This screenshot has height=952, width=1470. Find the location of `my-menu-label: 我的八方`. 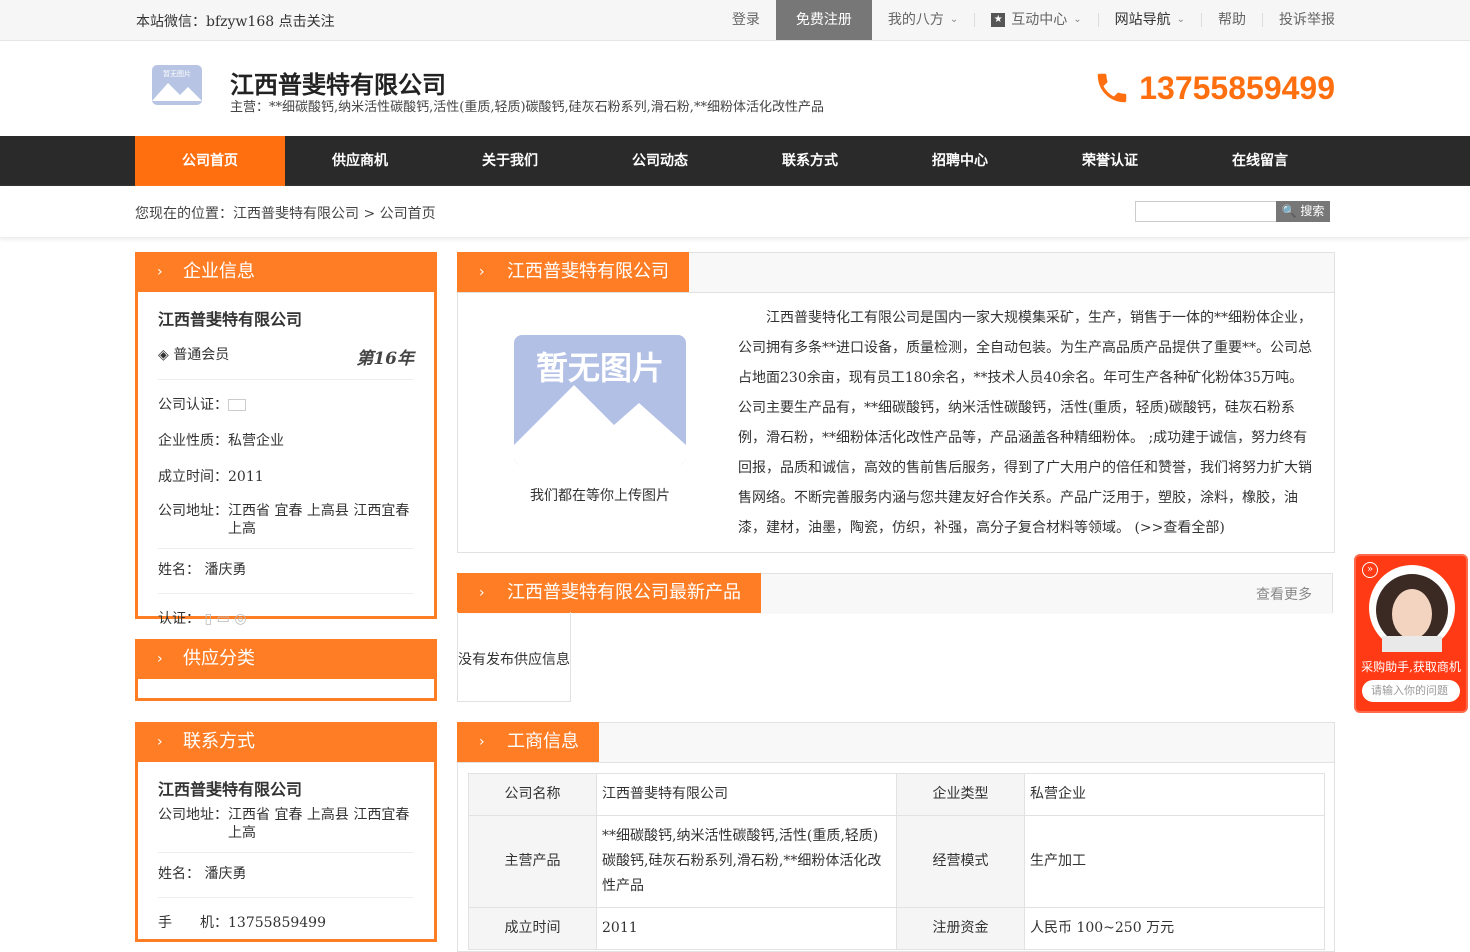

my-menu-label: 我的八方 is located at coordinates (915, 20).